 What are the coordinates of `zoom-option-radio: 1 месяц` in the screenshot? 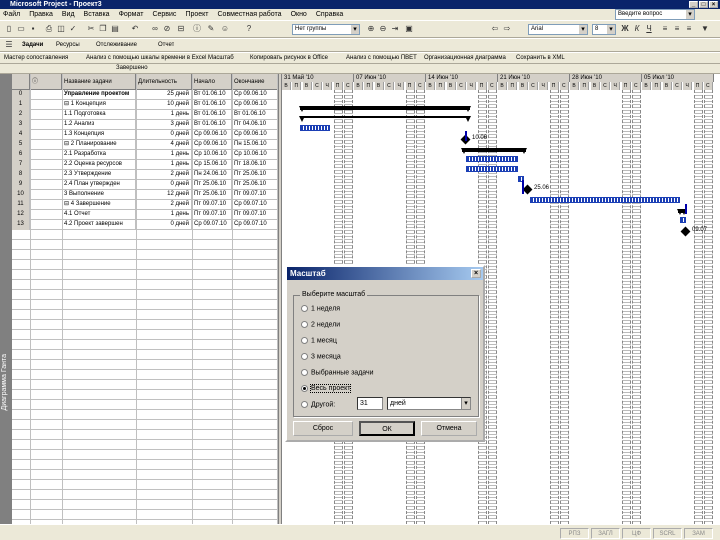 It's located at (319, 340).